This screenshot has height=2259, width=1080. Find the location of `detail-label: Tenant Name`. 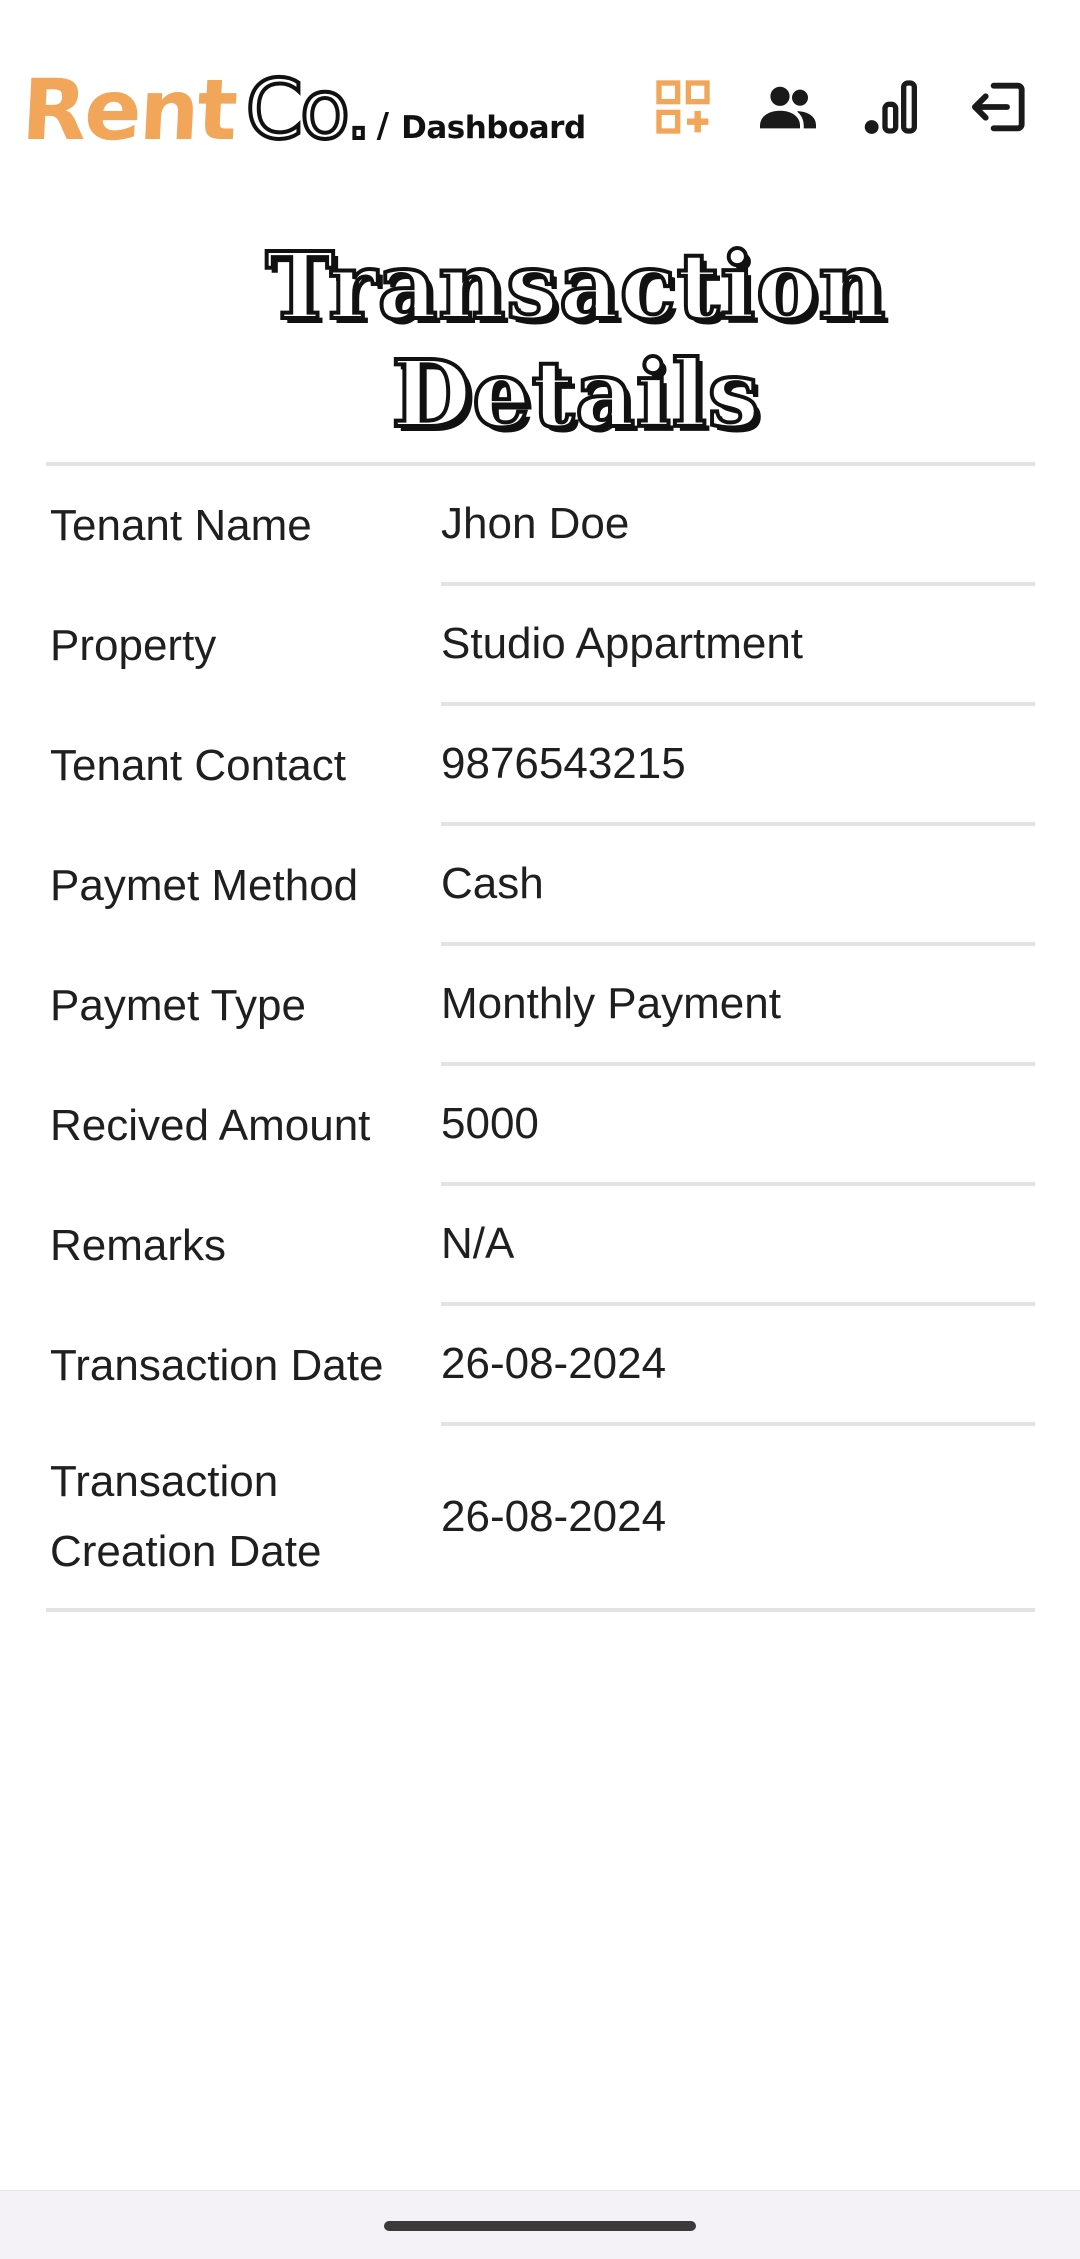

detail-label: Tenant Name is located at coordinates (181, 525).